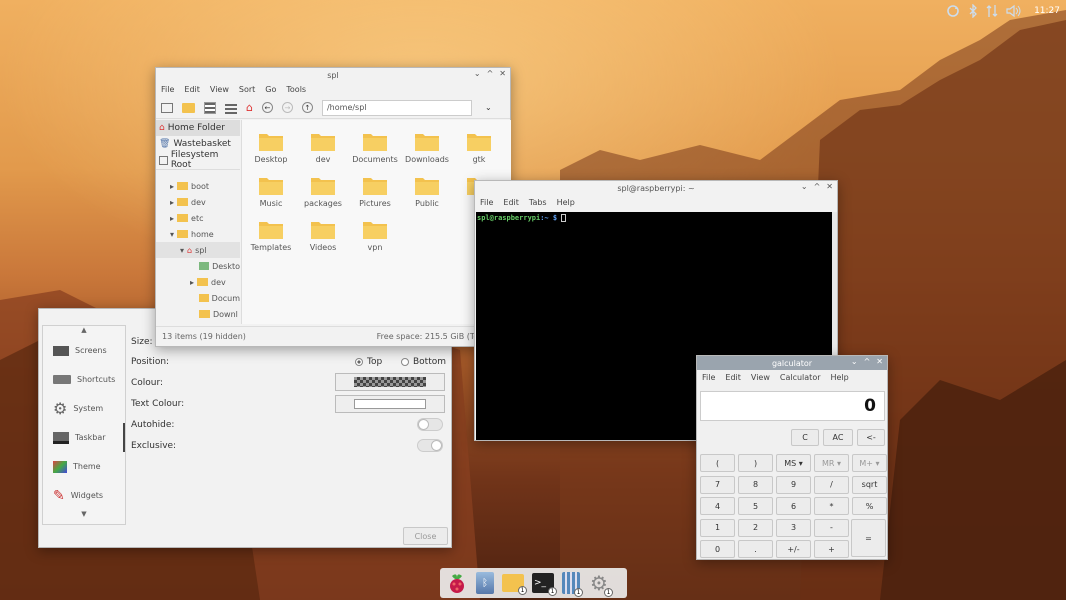 The image size is (1066, 600). Describe the element at coordinates (198, 250) in the screenshot. I see `tree-item: ▾ ⌂ spl` at that location.